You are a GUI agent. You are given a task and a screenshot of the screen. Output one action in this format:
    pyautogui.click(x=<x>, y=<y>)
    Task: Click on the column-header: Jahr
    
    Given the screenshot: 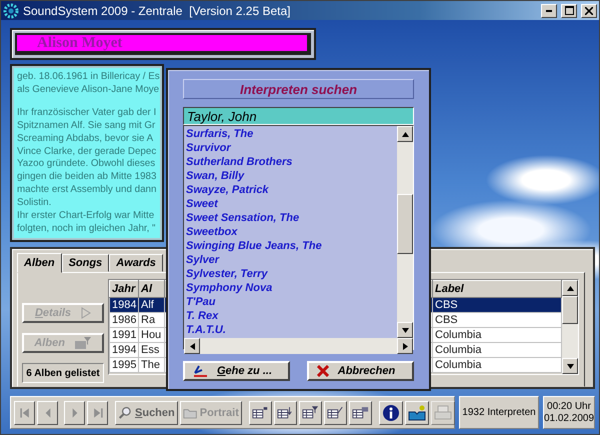 What is the action you would take?
    pyautogui.click(x=124, y=289)
    